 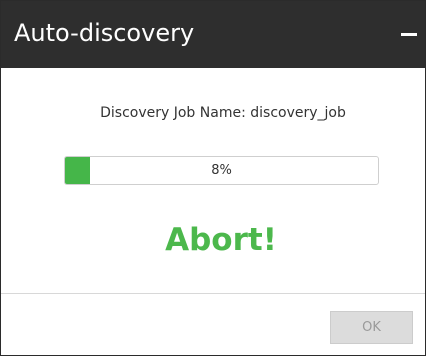 What do you see at coordinates (104, 33) in the screenshot?
I see `dialog-title: Auto-discovery` at bounding box center [104, 33].